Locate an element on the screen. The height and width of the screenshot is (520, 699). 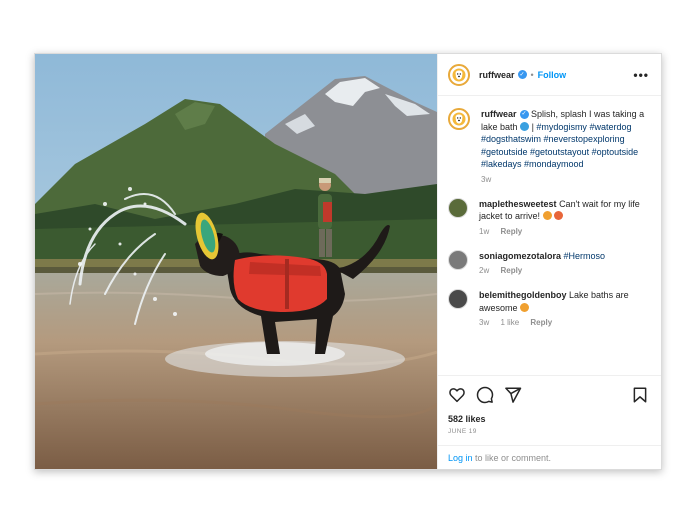
comment-time: 2w is located at coordinates (484, 270).